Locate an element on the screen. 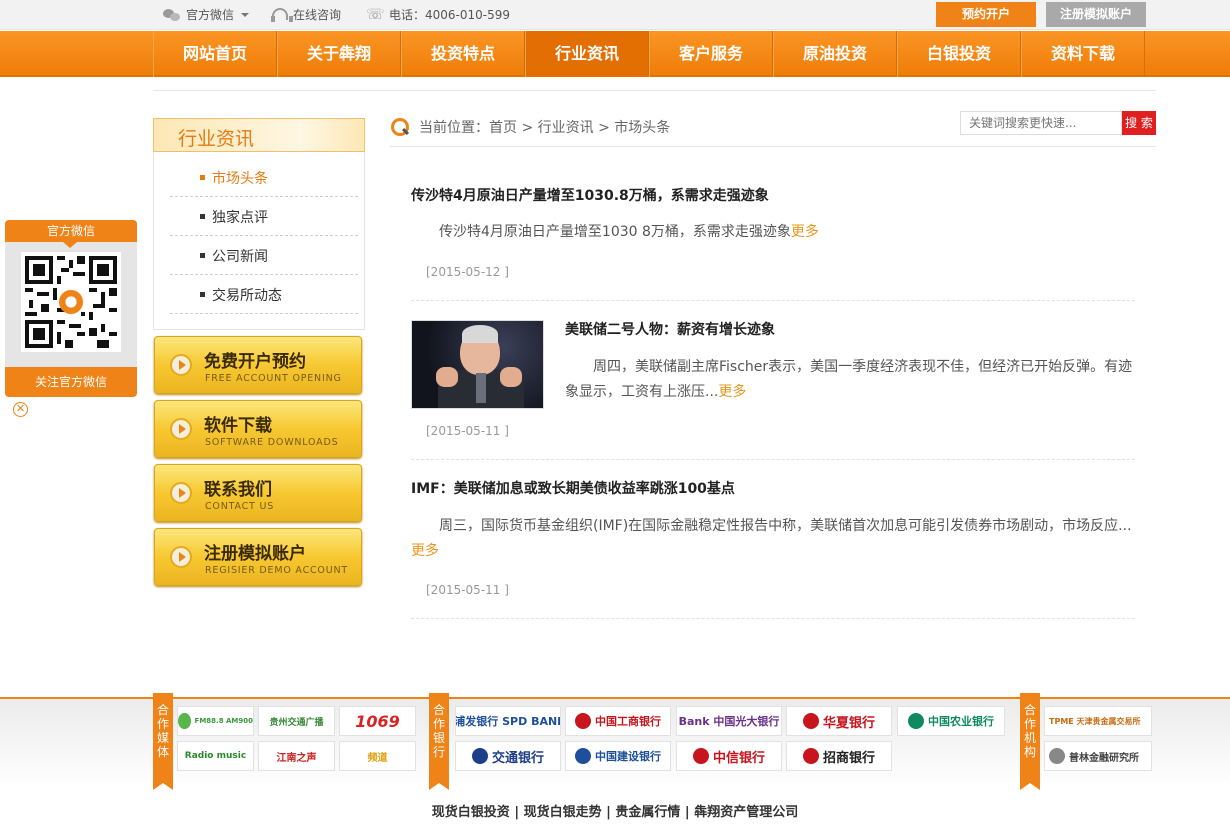 The image size is (1230, 835). bank-name: 浦发银行 SPD BANK is located at coordinates (508, 721).